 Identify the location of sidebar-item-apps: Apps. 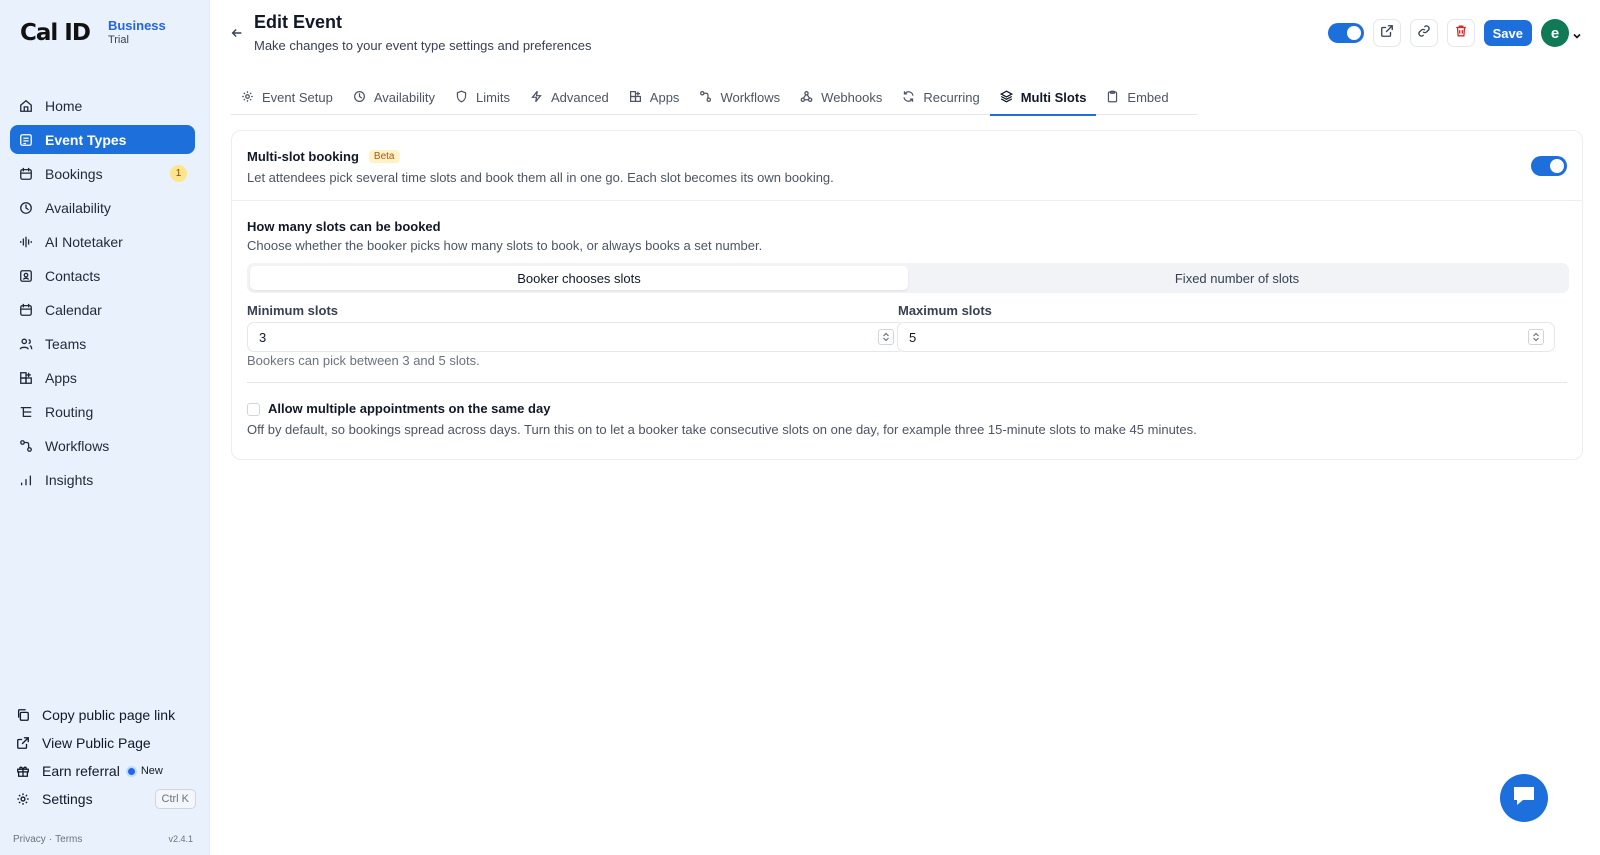
(102, 377).